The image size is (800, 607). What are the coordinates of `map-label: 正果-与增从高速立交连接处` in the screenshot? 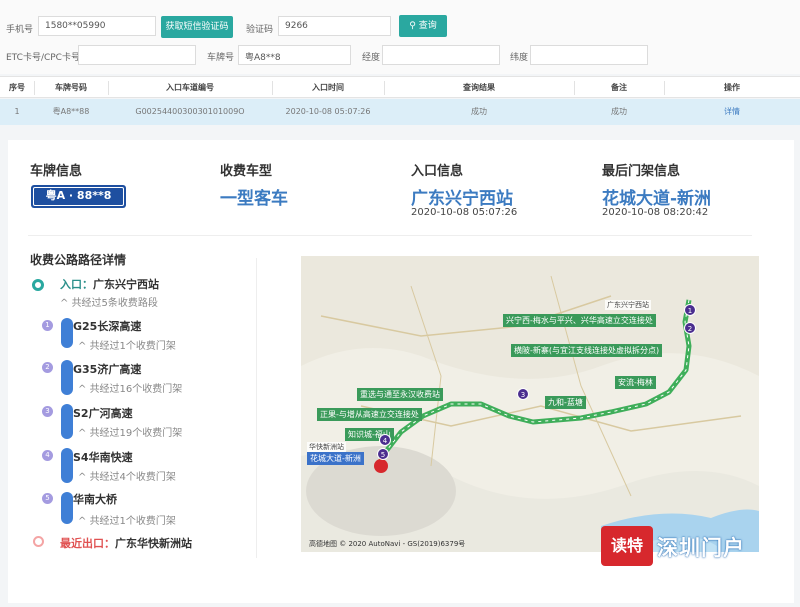 It's located at (369, 414).